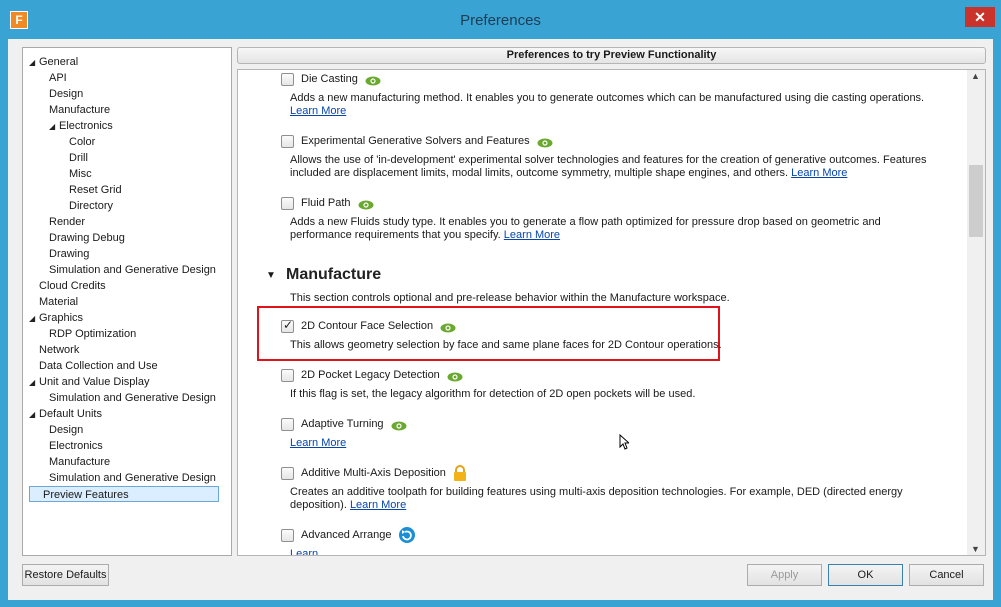 This screenshot has width=1001, height=607. I want to click on tree-item: Reset Grid, so click(95, 190).